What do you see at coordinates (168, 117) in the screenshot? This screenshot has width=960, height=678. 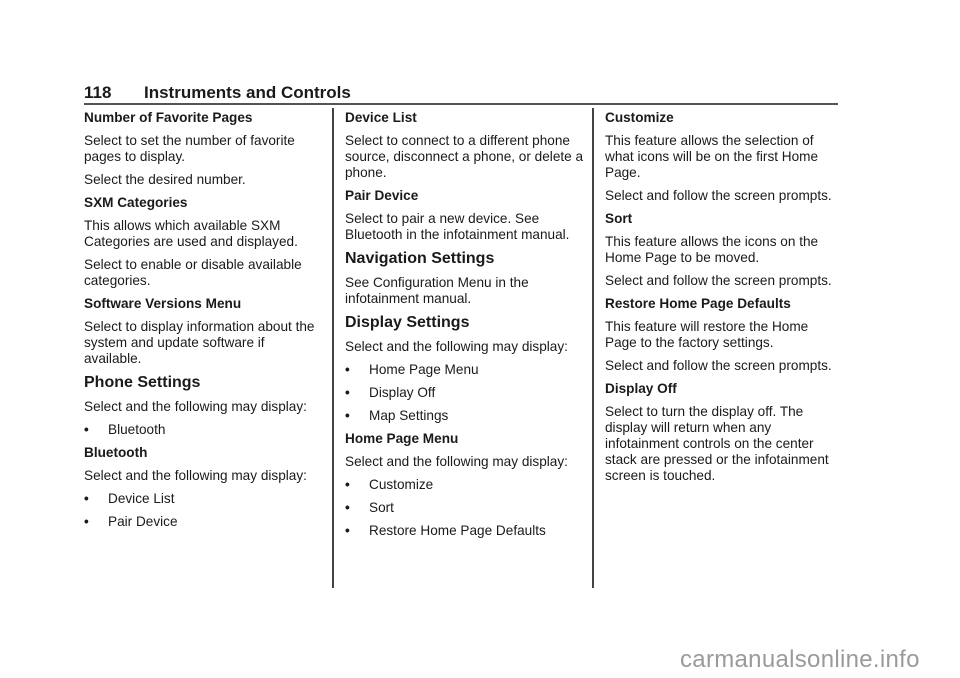 I see `subsection-heading: Number of Favorite Pages` at bounding box center [168, 117].